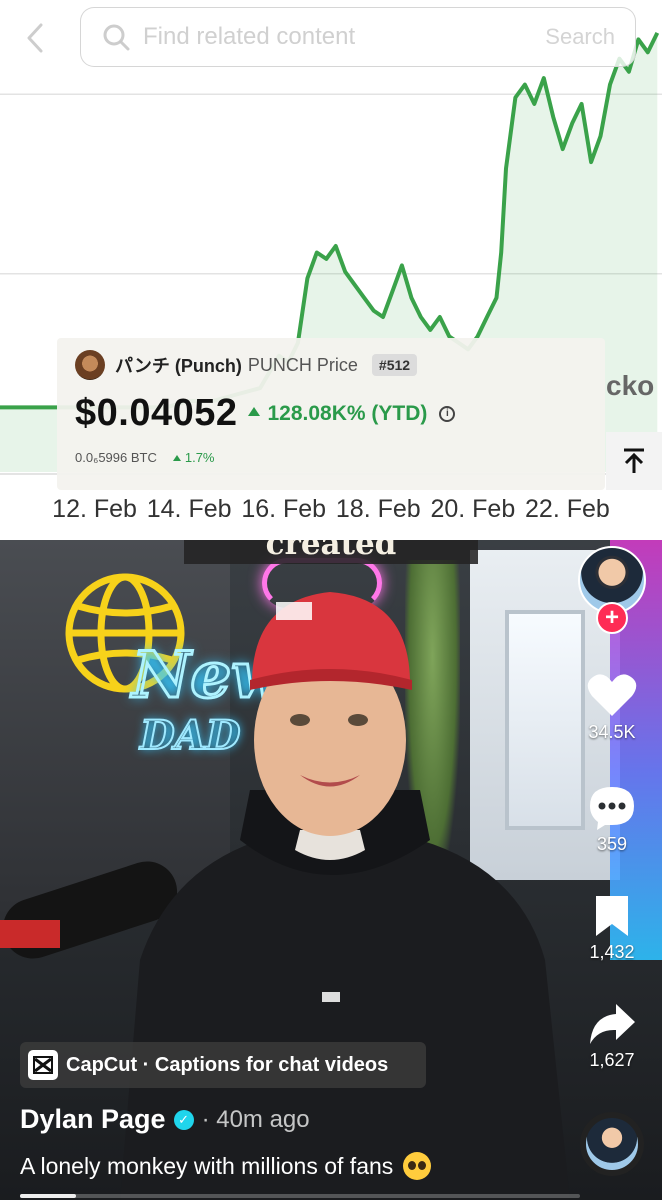 Image resolution: width=662 pixels, height=1200 pixels. I want to click on capcut-anchor: CapCut · Captions for chat videos, so click(223, 1065).